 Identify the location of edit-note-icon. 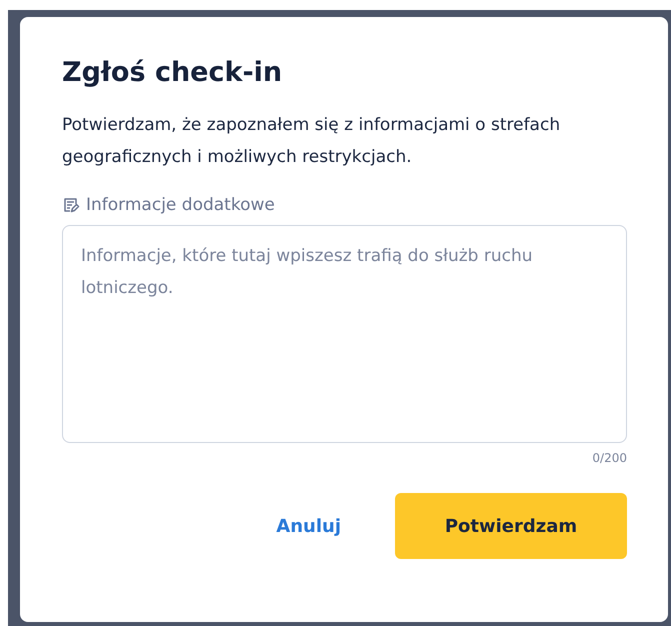
(71, 205).